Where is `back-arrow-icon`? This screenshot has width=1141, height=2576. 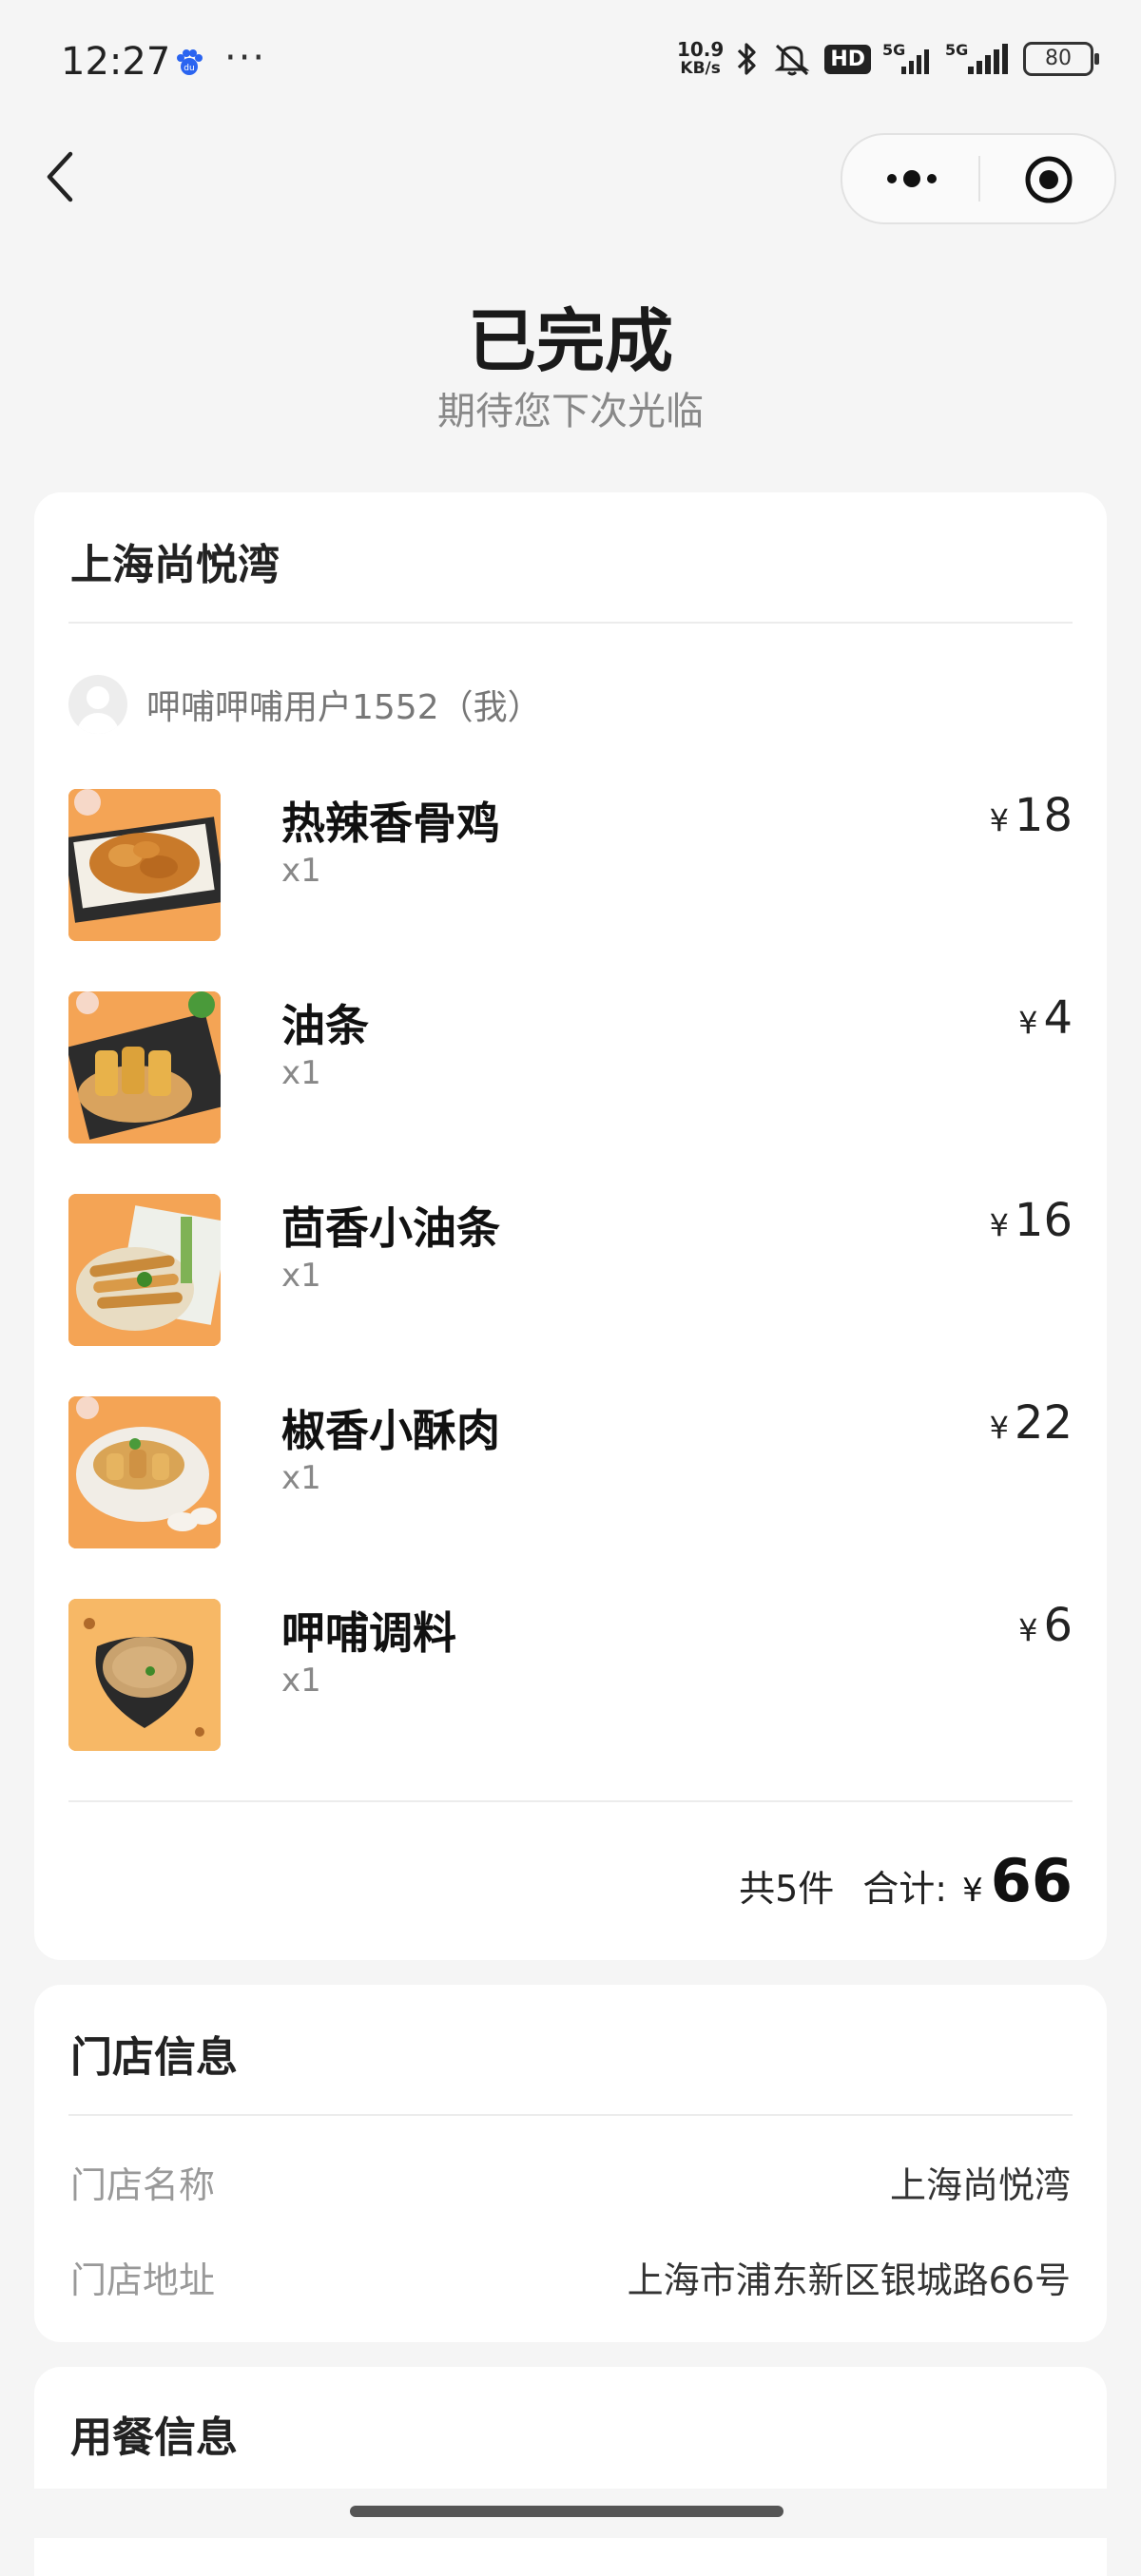 back-arrow-icon is located at coordinates (61, 176).